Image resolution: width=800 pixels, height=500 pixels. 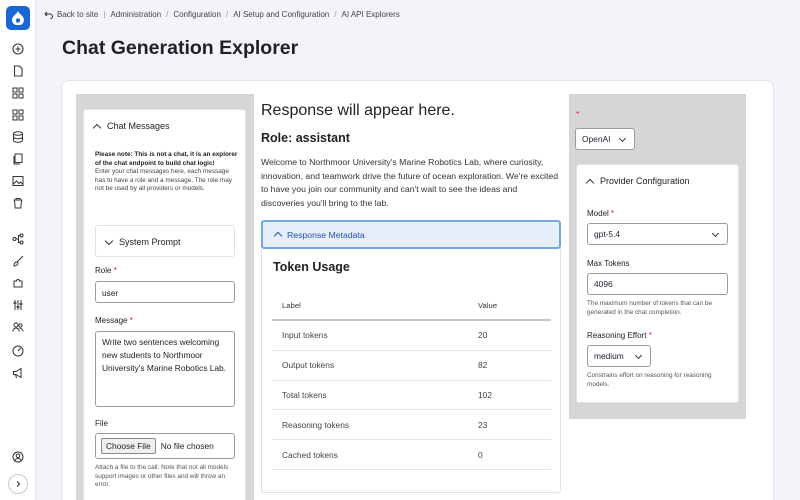 I want to click on table-row: Reasoning tokens 23, so click(x=411, y=425).